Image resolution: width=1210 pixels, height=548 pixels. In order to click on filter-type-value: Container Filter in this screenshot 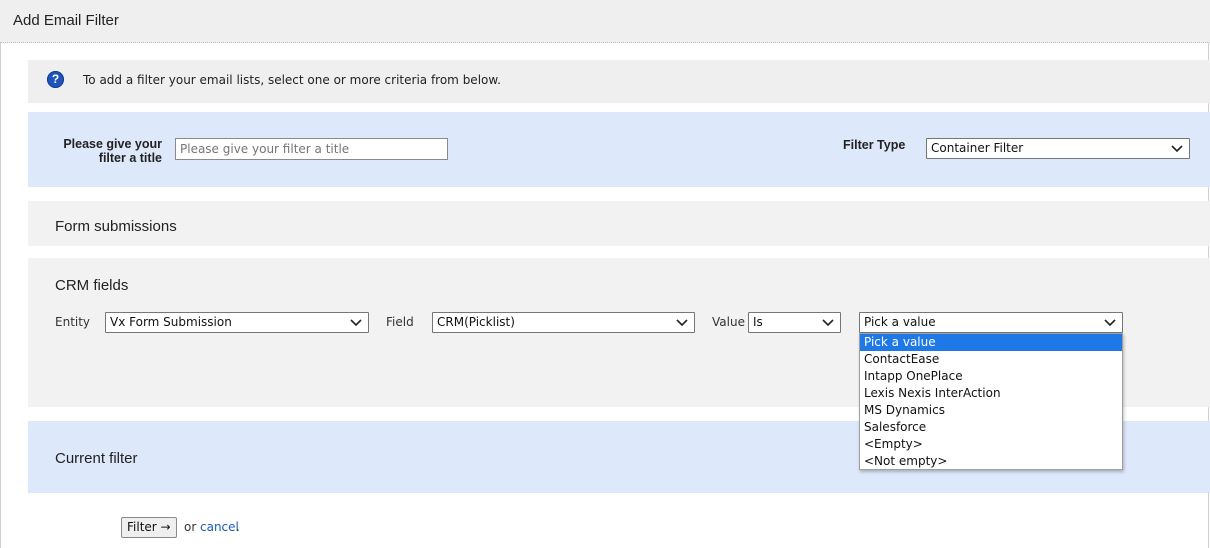, I will do `click(977, 148)`.